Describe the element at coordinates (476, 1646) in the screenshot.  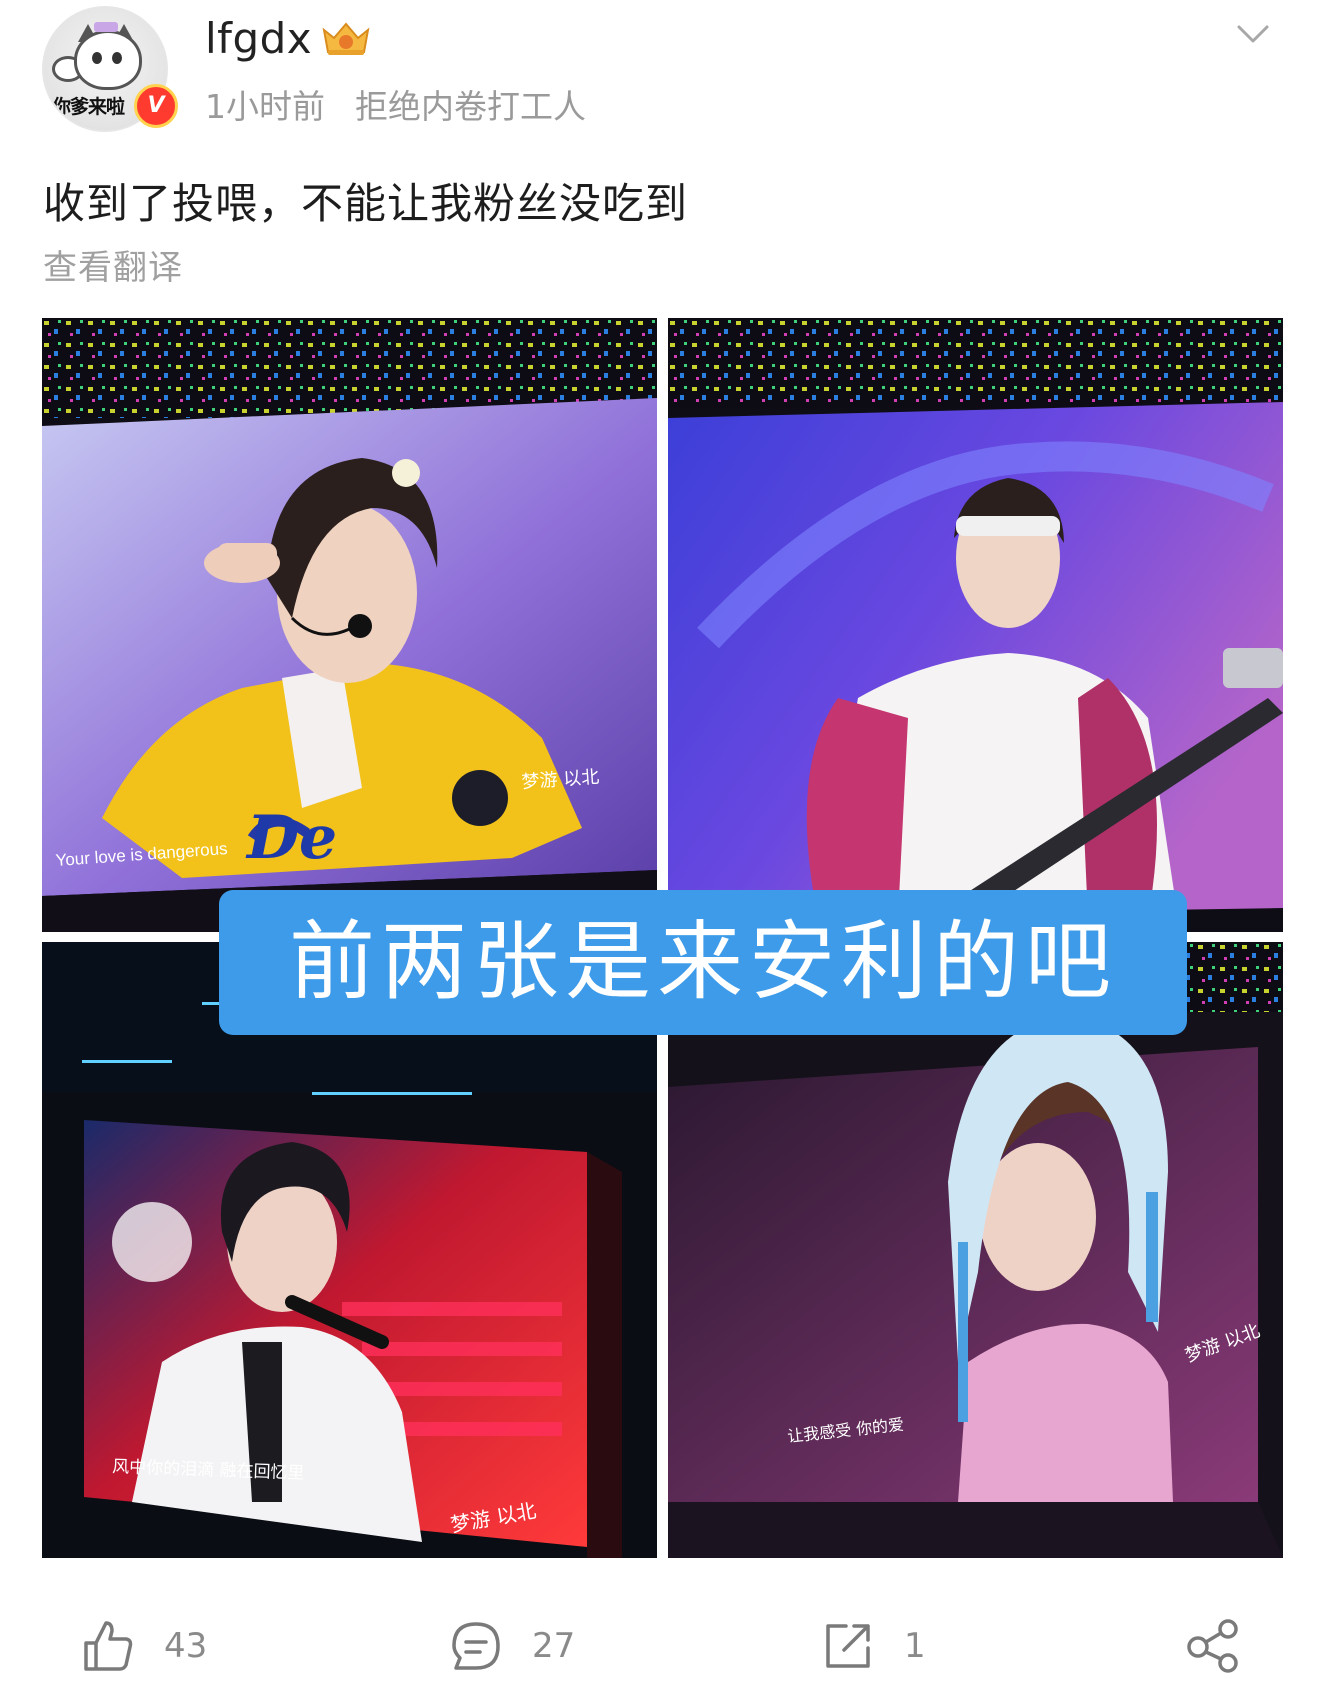
I see `comment-icon` at that location.